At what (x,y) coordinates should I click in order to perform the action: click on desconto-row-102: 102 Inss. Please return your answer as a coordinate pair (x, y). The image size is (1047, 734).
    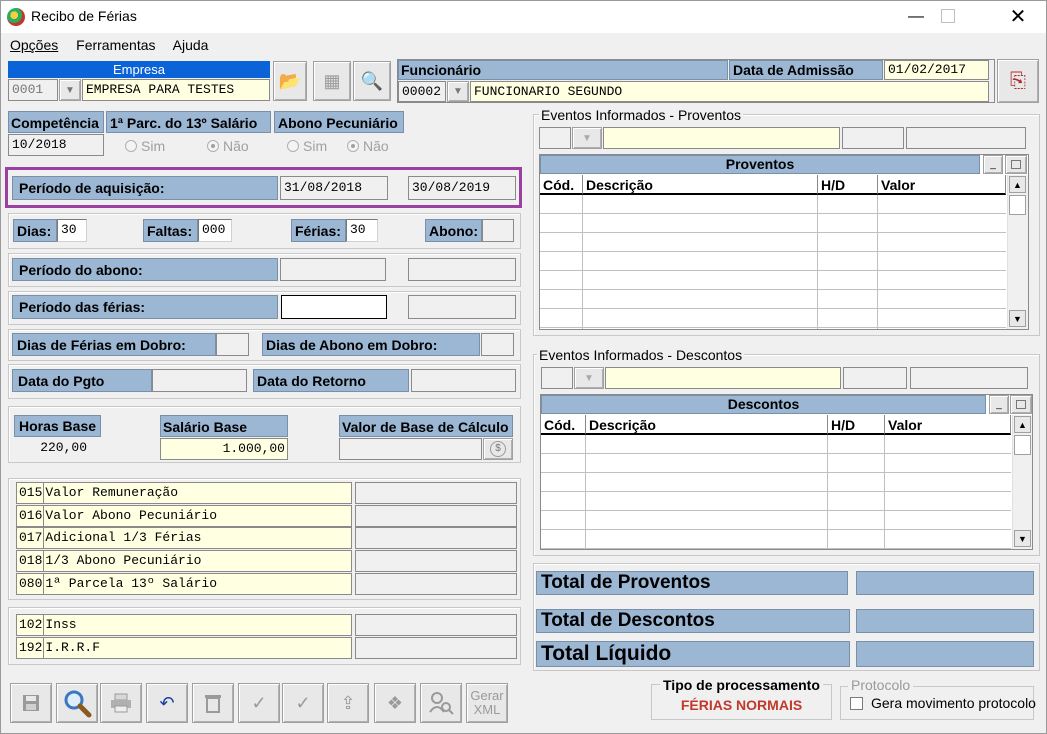
    Looking at the image, I should click on (184, 625).